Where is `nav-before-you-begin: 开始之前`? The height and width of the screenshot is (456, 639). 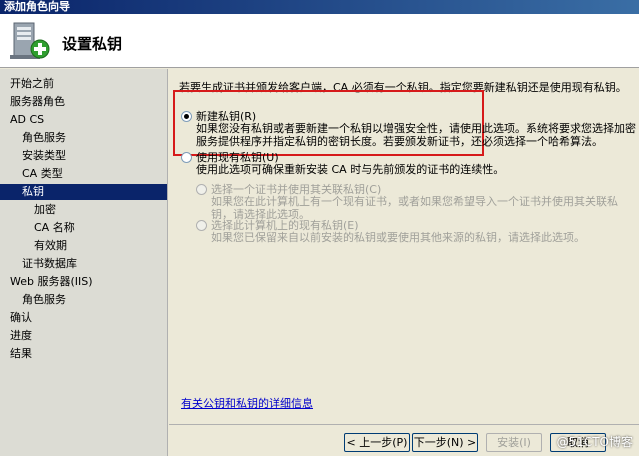
nav-before-you-begin: 开始之前 is located at coordinates (32, 84).